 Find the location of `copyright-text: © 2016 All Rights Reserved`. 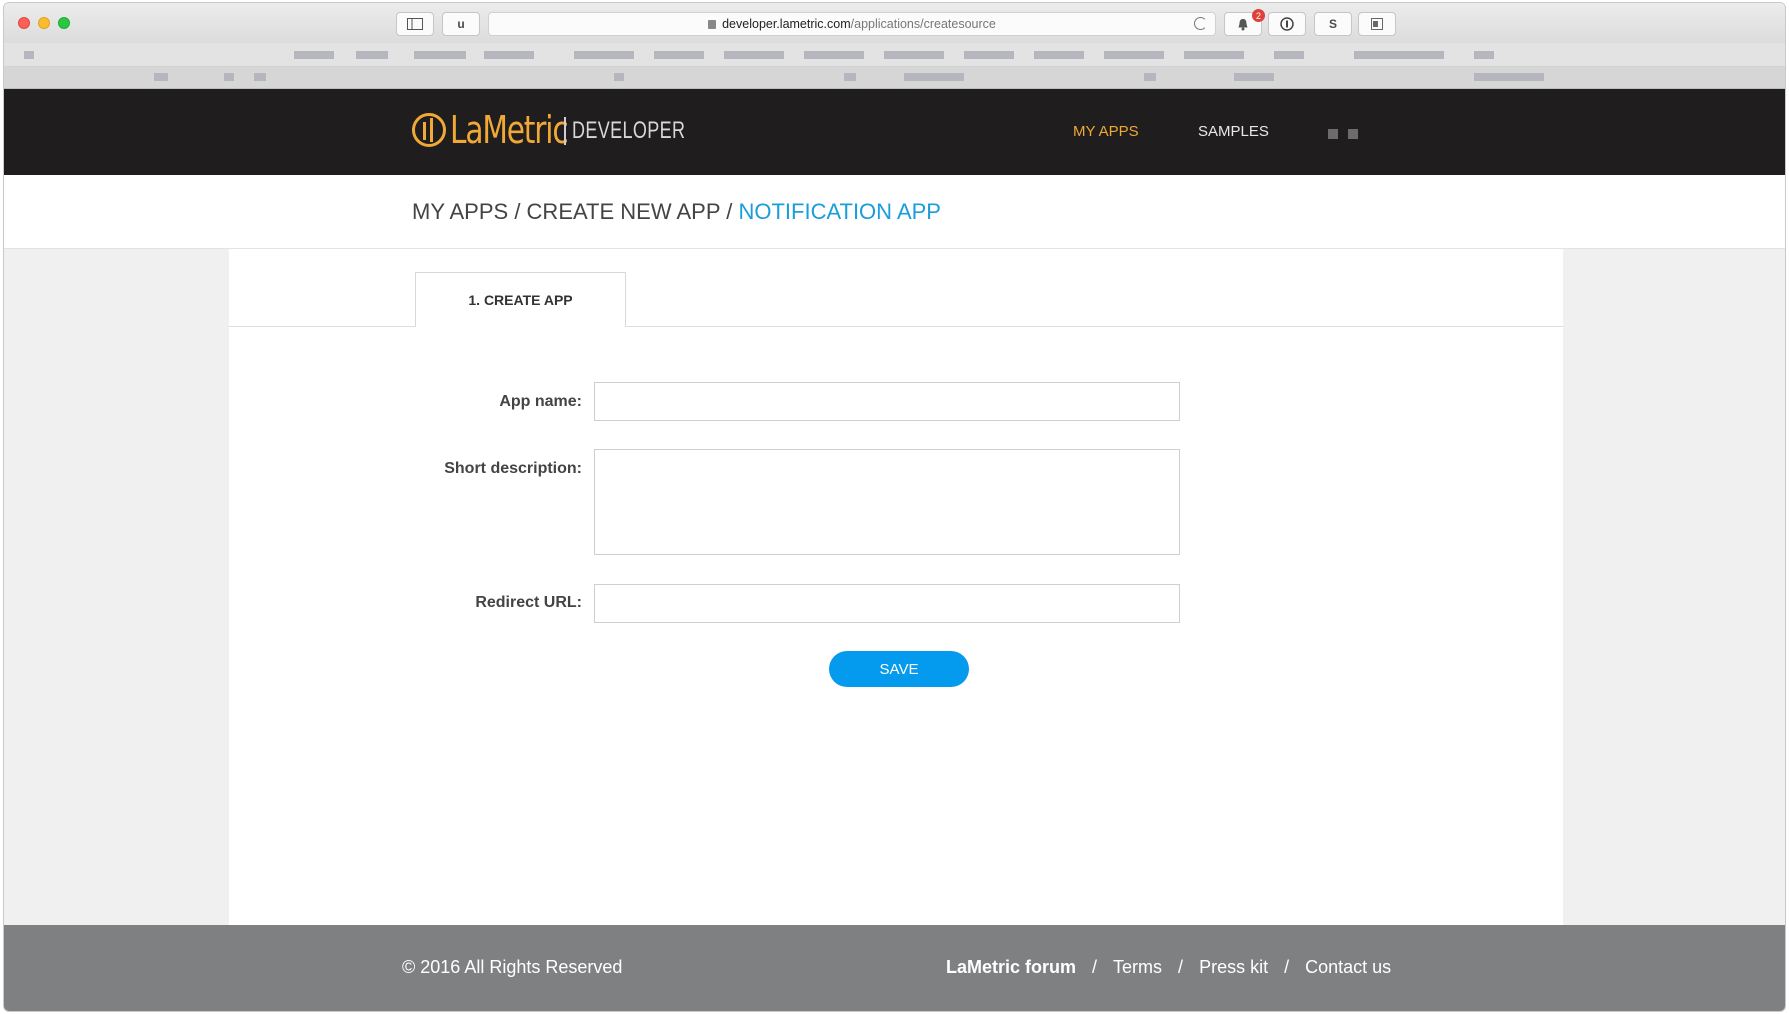

copyright-text: © 2016 All Rights Reserved is located at coordinates (512, 967).